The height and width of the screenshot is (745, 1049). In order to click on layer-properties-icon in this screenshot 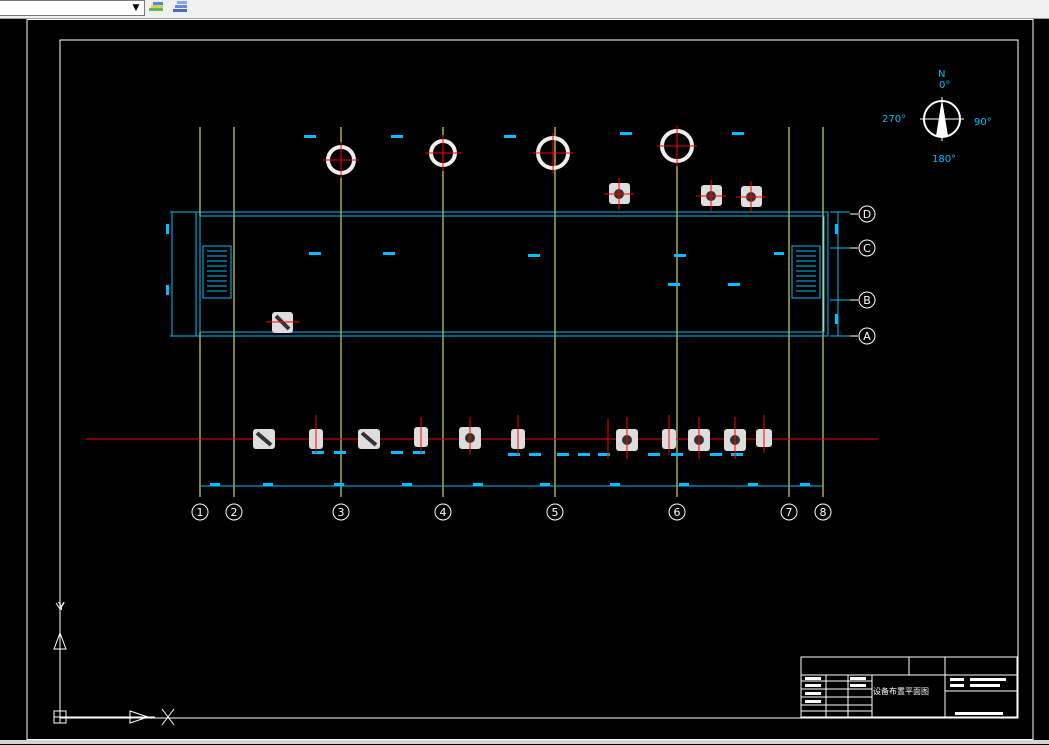, I will do `click(181, 8)`.